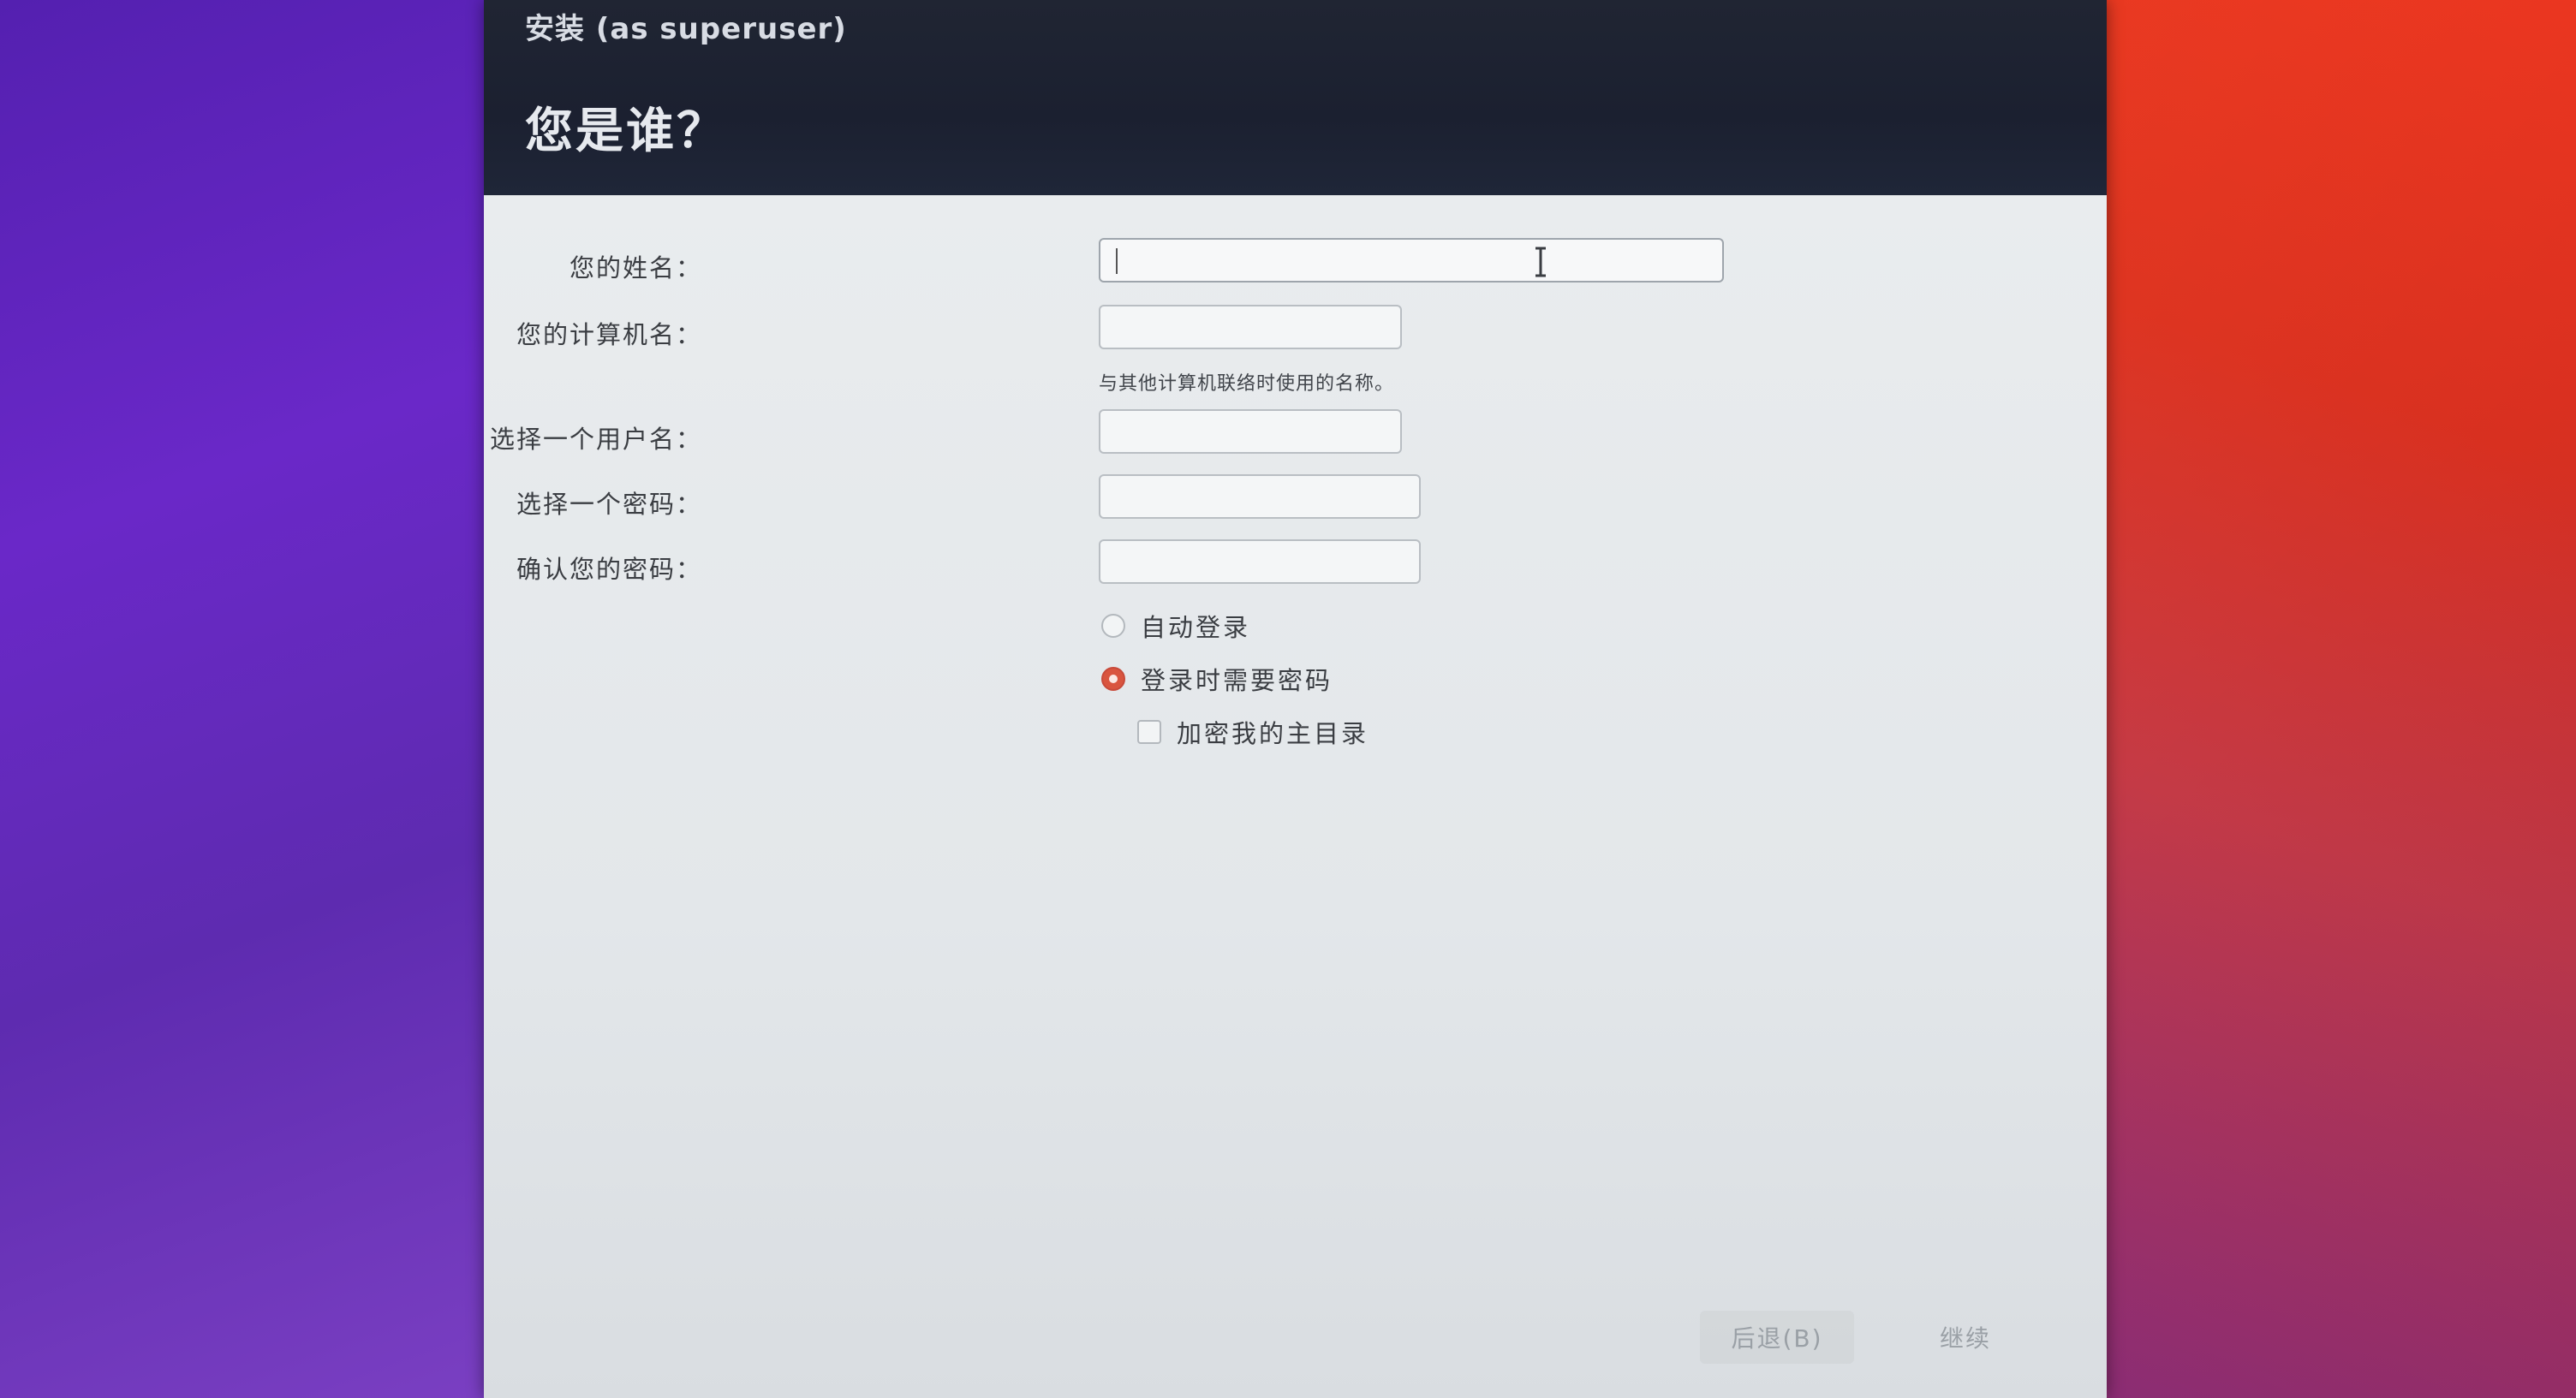 The width and height of the screenshot is (2576, 1398). What do you see at coordinates (1295, 97) in the screenshot?
I see `window-header: 安装 (as superuser) 您是谁？` at bounding box center [1295, 97].